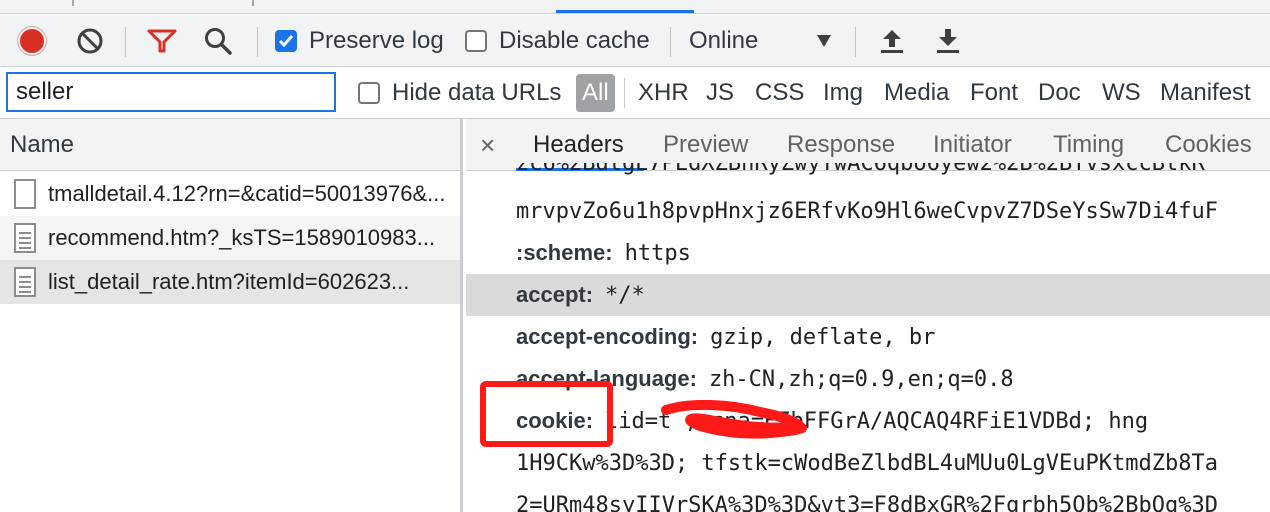 This screenshot has height=512, width=1270. What do you see at coordinates (25, 194) in the screenshot?
I see `file-icon` at bounding box center [25, 194].